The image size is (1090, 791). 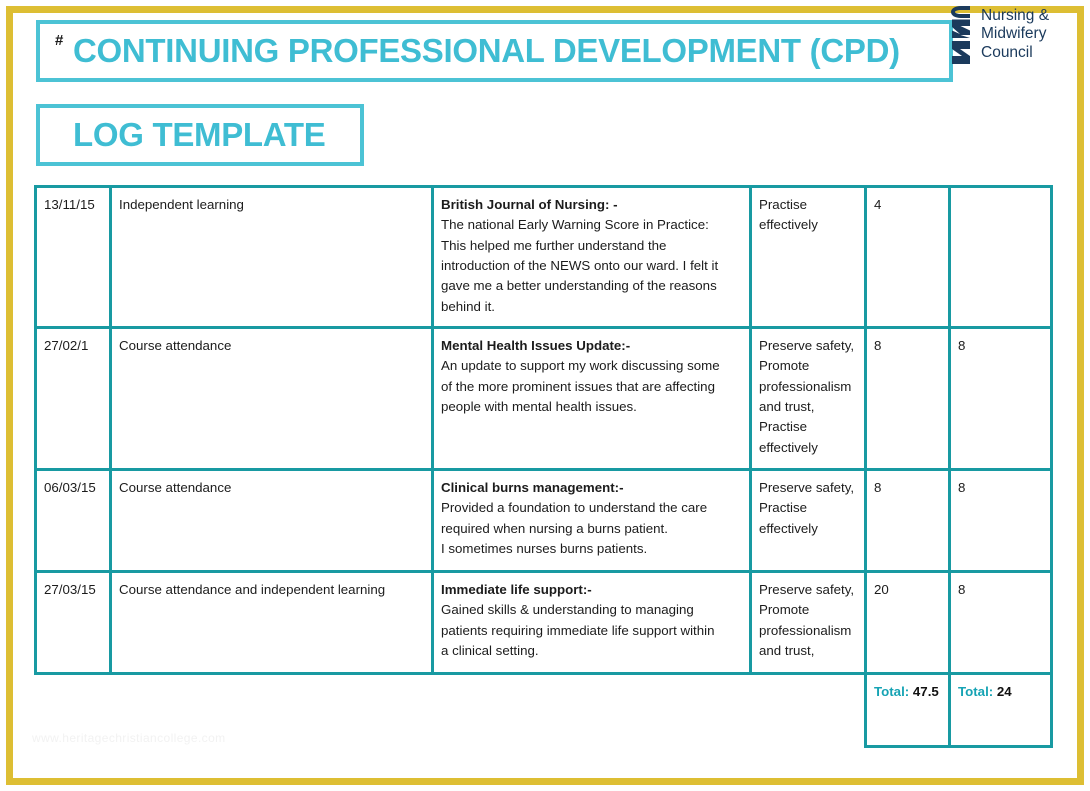 What do you see at coordinates (59, 40) in the screenshot?
I see `hash-marker: #` at bounding box center [59, 40].